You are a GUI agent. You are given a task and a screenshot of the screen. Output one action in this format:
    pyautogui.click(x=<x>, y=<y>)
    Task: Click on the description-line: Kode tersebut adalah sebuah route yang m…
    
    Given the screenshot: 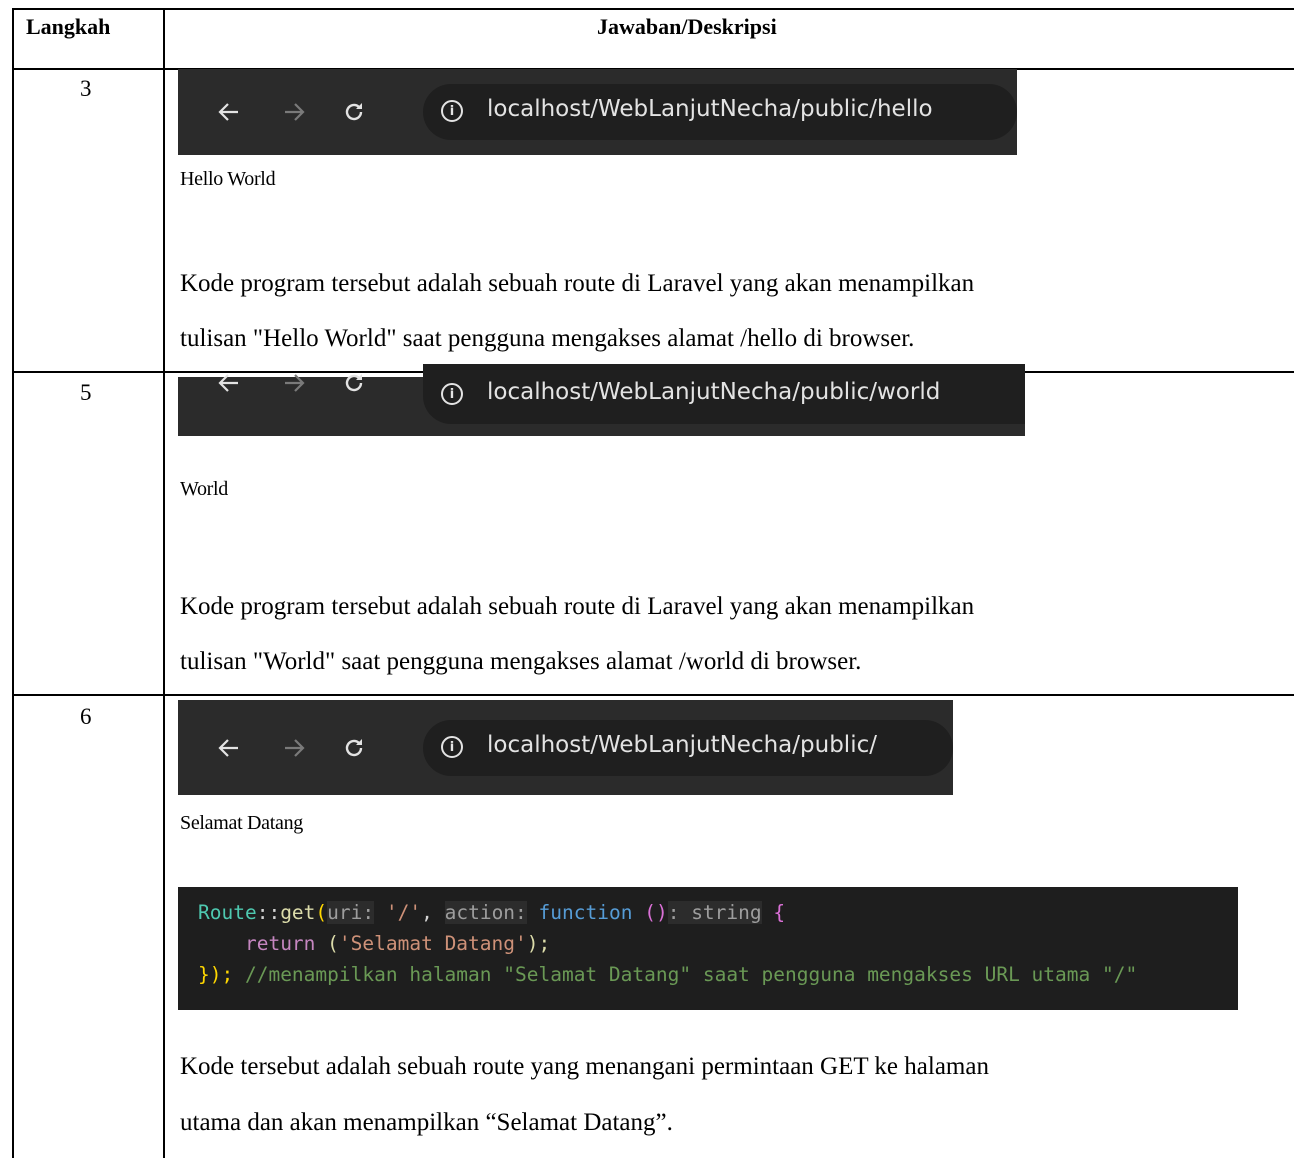 What is the action you would take?
    pyautogui.click(x=584, y=1066)
    